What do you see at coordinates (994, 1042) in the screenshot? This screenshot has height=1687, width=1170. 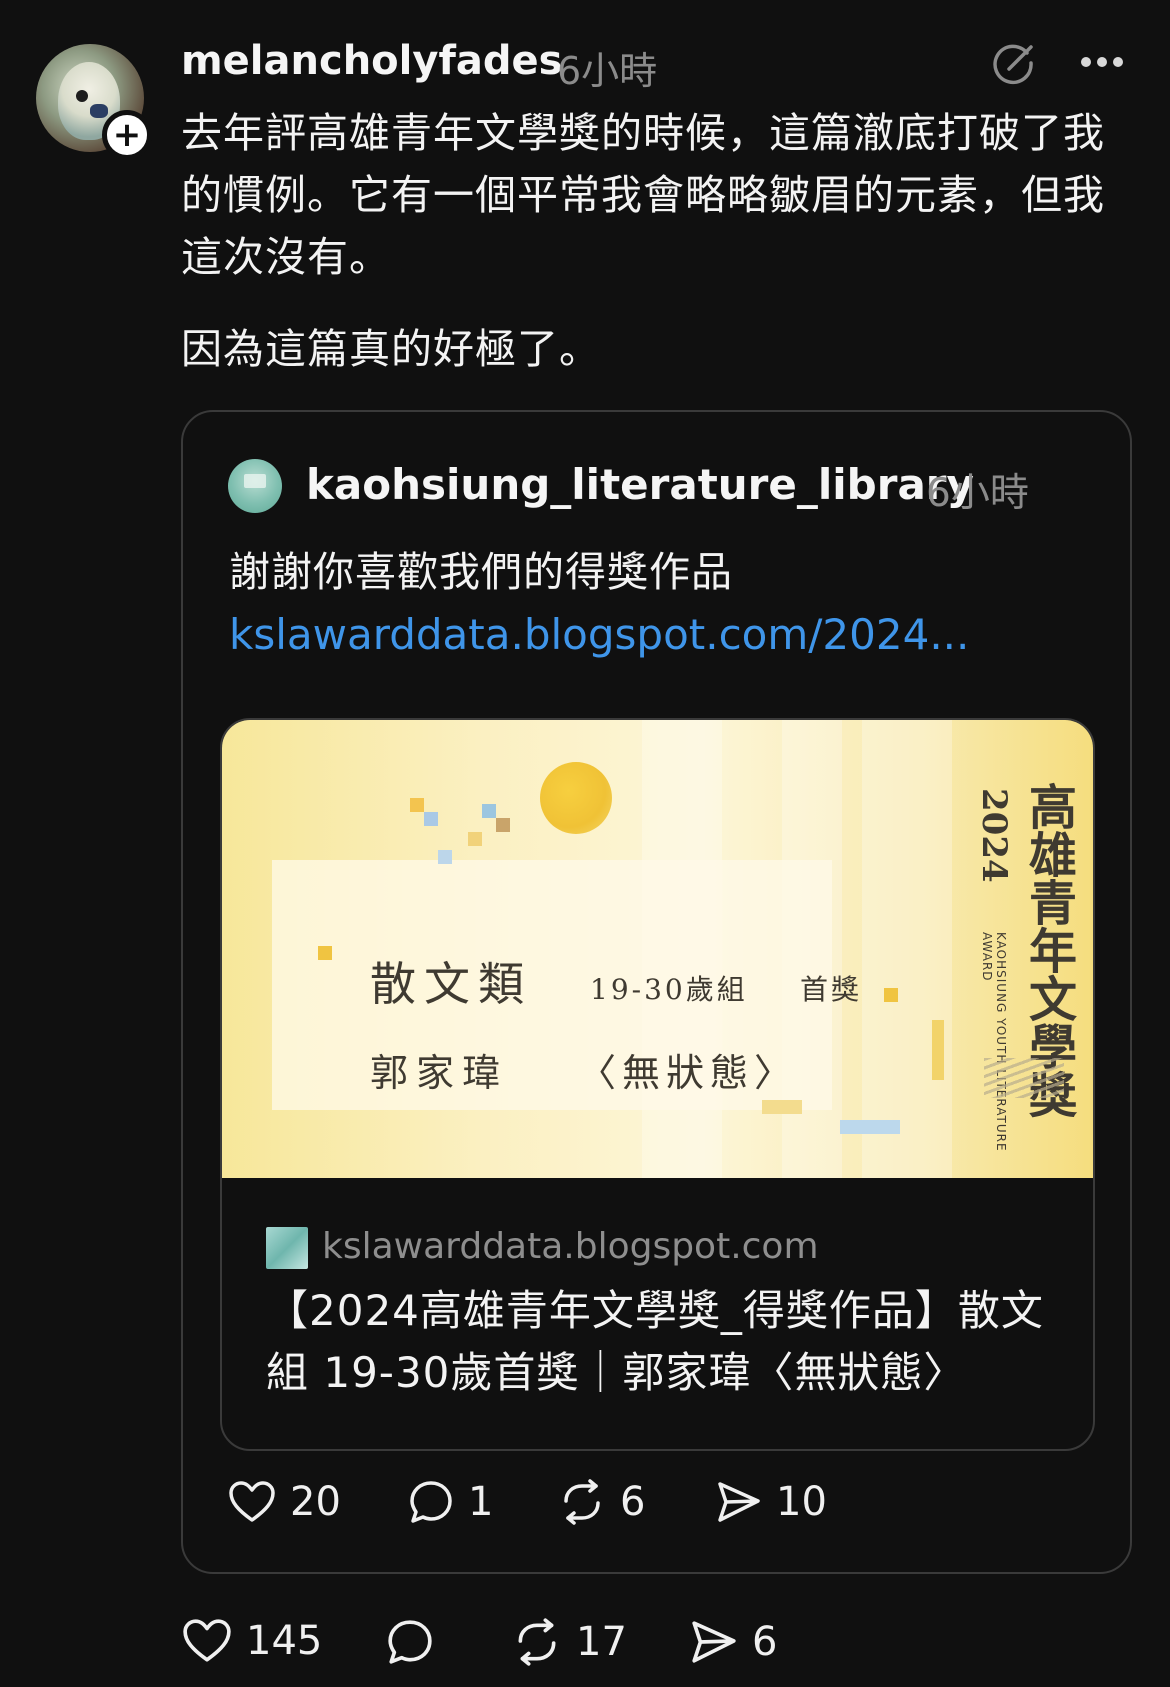 I see `banner-english-title: KAOHSIUNG YOUTH LITERATURE AWARD` at bounding box center [994, 1042].